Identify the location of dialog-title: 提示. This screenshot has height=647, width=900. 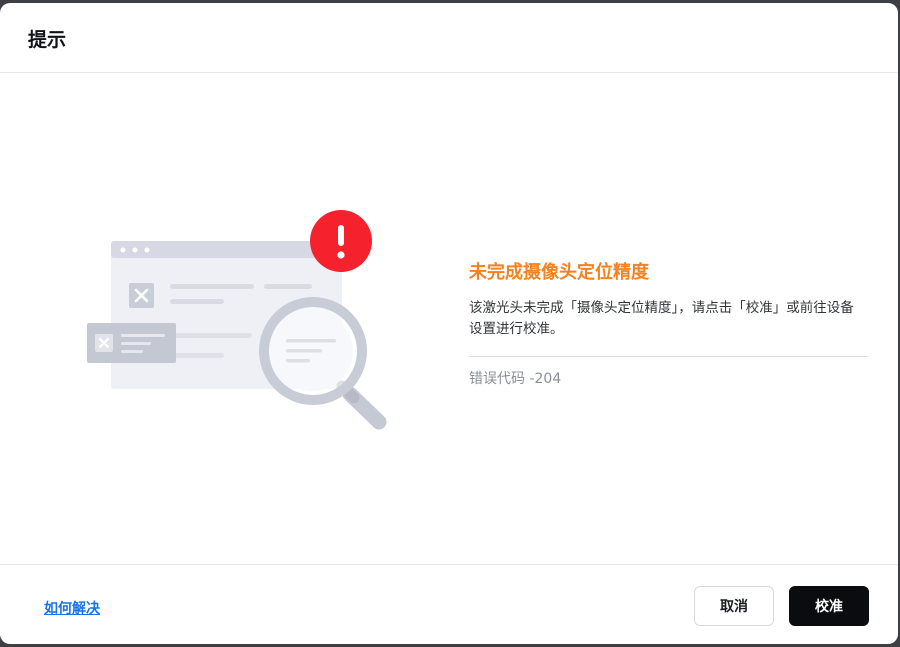
(47, 40).